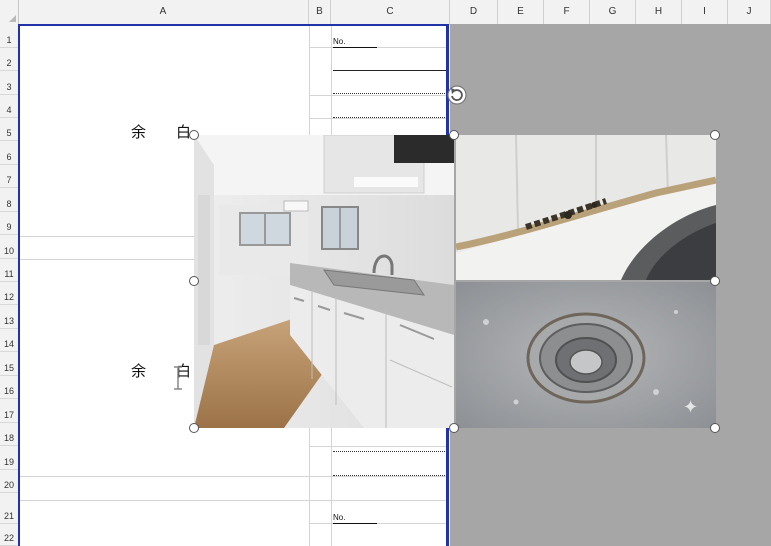  What do you see at coordinates (9, 12) in the screenshot?
I see `select-all-corner` at bounding box center [9, 12].